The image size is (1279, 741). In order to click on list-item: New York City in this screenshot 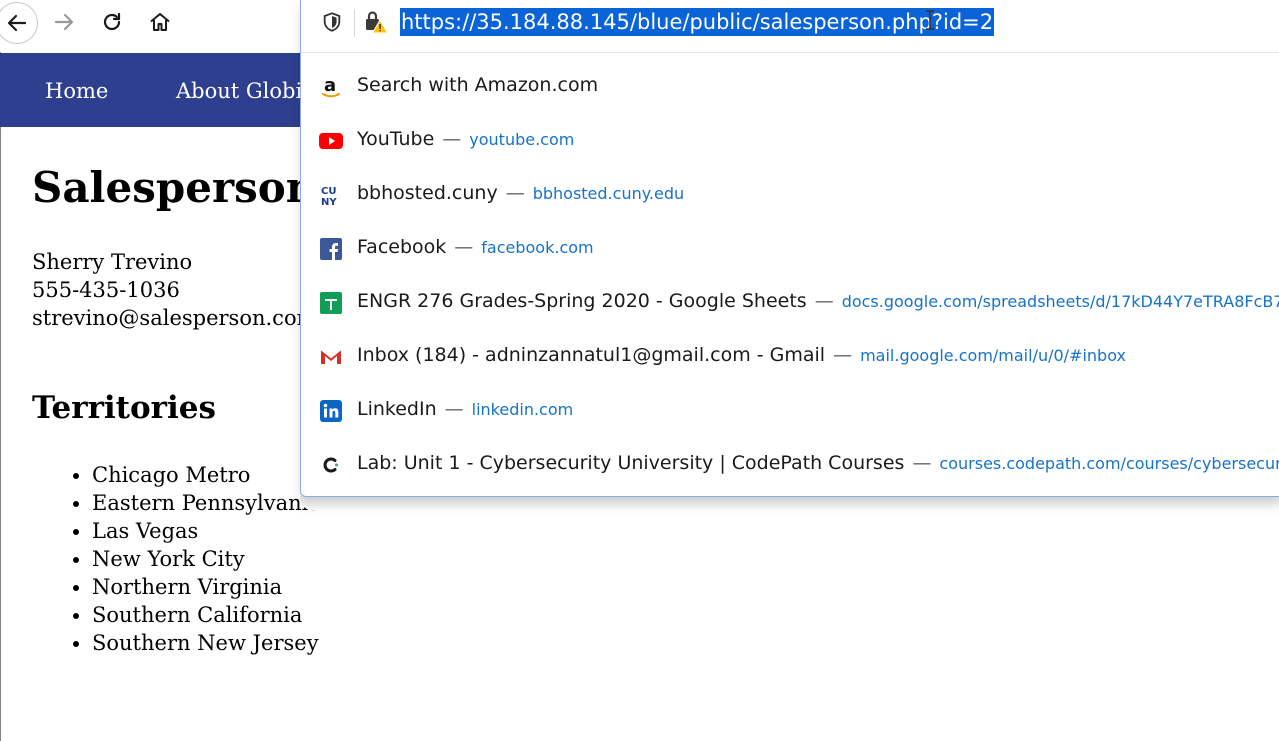, I will do `click(206, 559)`.